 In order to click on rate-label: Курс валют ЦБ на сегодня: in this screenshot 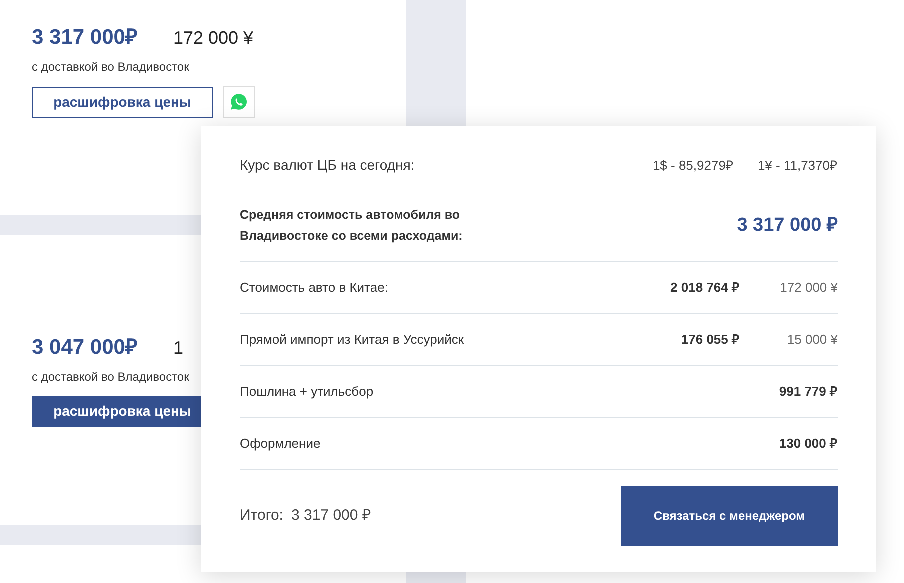, I will do `click(327, 165)`.